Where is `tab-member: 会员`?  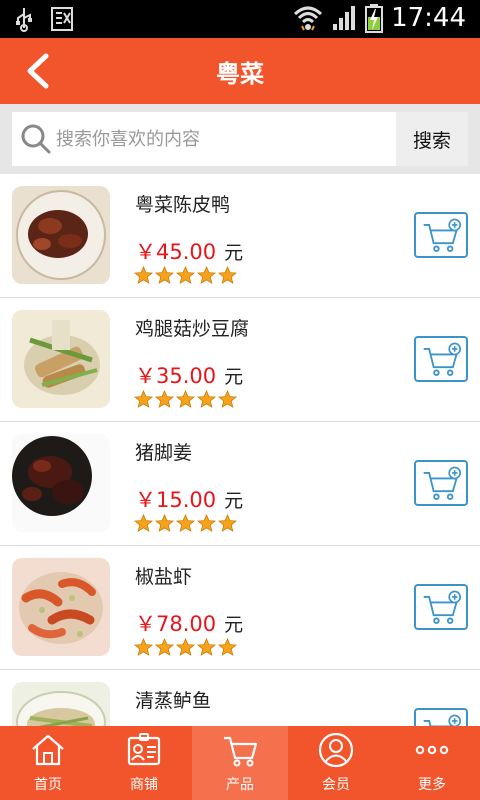
tab-member: 会员 is located at coordinates (336, 763).